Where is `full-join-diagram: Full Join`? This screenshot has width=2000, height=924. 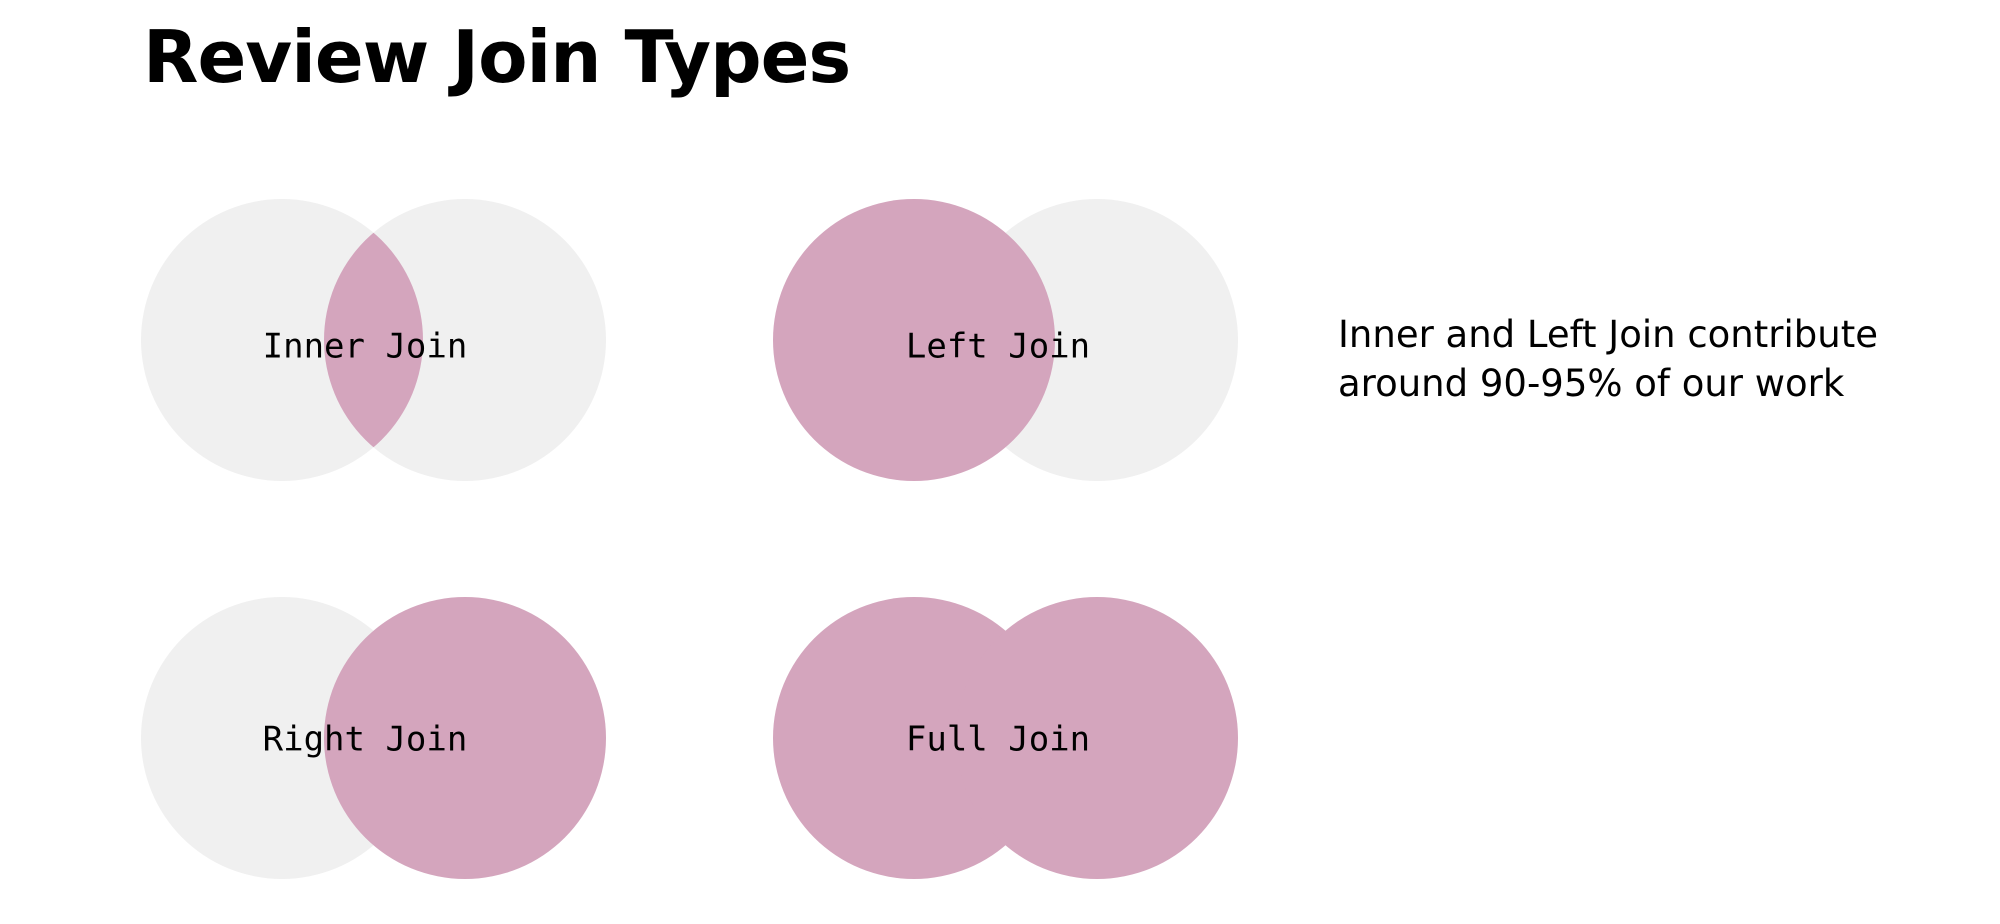
full-join-diagram: Full Join is located at coordinates (1005, 738).